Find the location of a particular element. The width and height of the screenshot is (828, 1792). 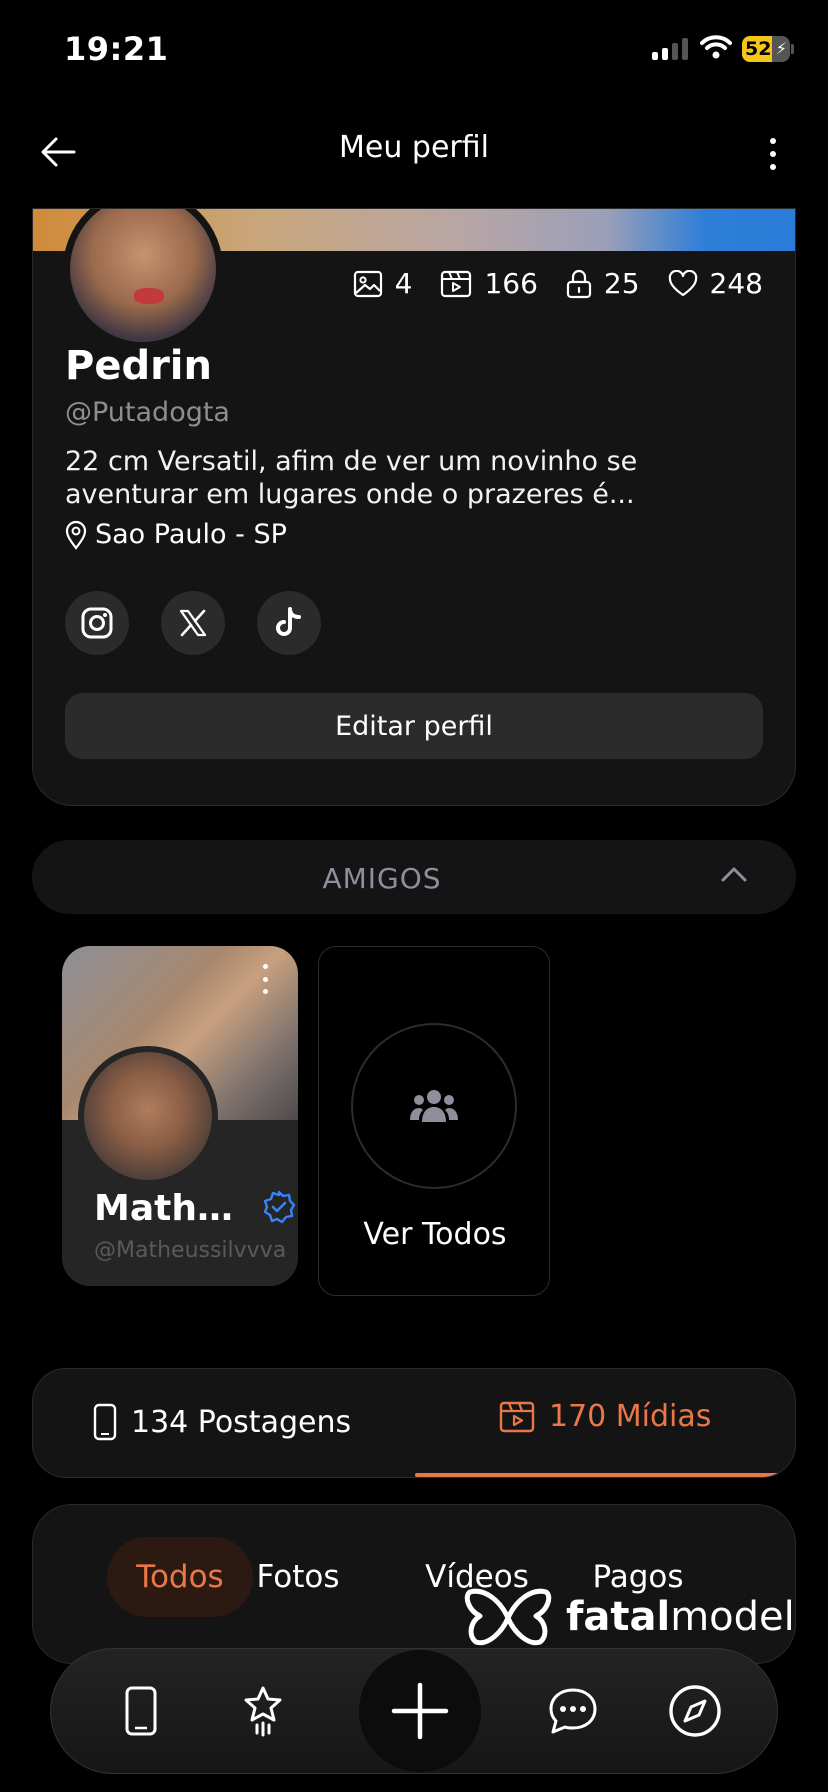

instagram-button is located at coordinates (97, 623).